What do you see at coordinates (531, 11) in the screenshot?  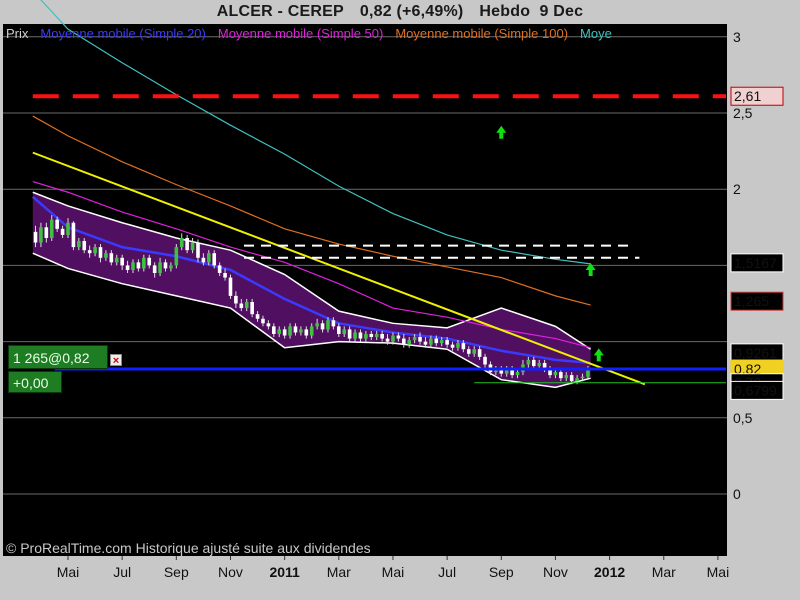 I see `period: Hebdo 9 Dec` at bounding box center [531, 11].